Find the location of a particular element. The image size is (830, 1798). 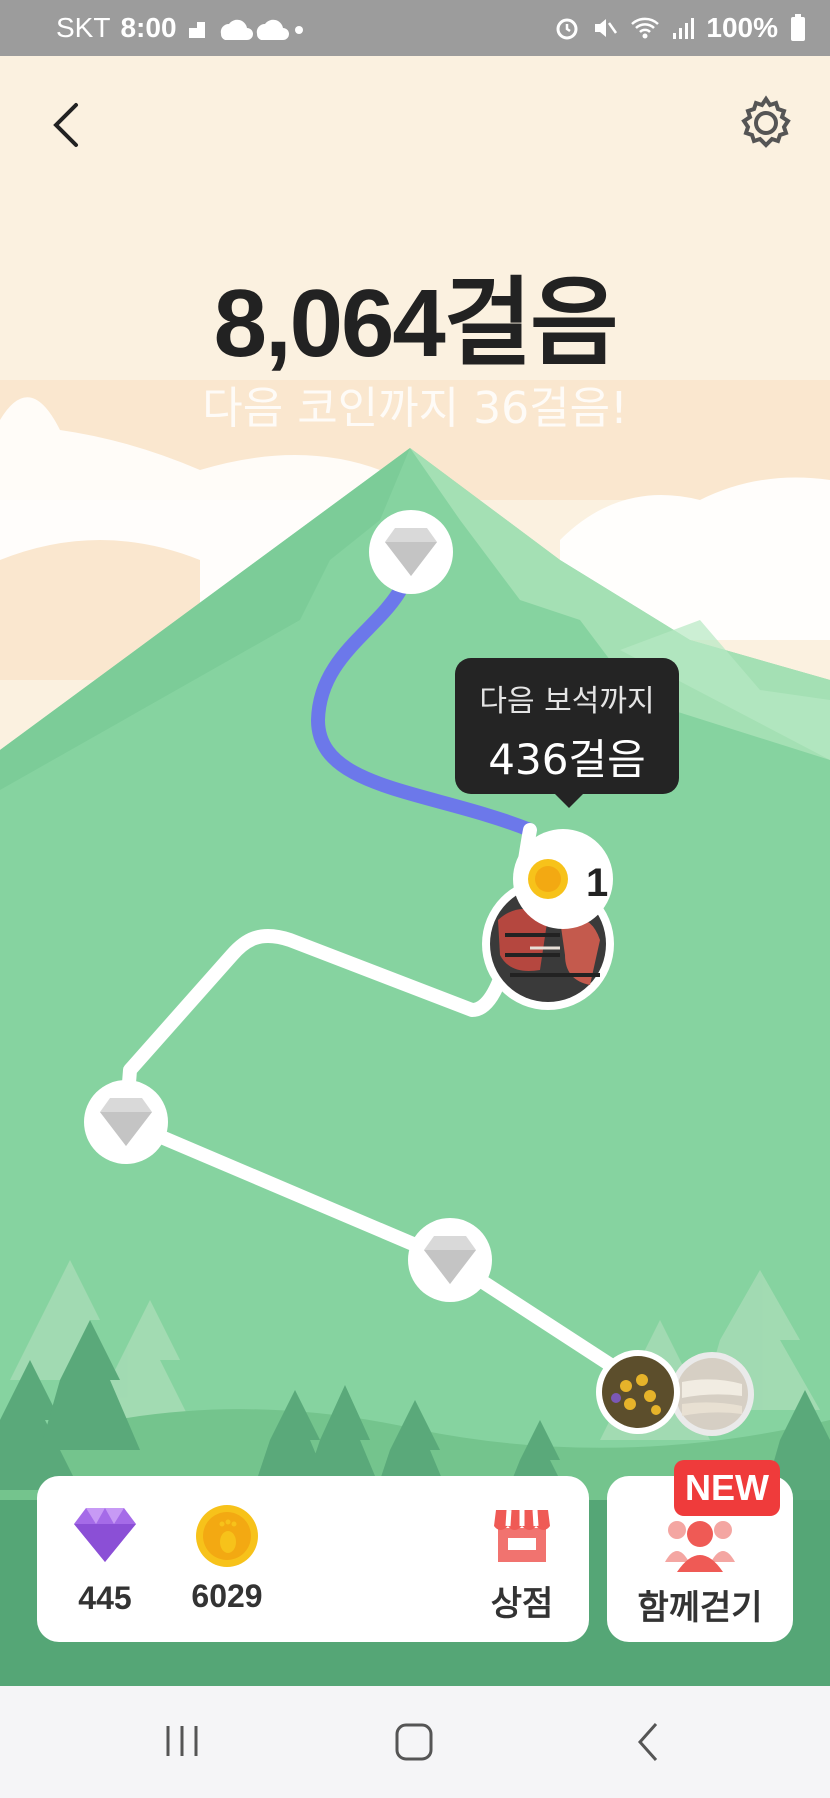

gem-node-left is located at coordinates (126, 1122).